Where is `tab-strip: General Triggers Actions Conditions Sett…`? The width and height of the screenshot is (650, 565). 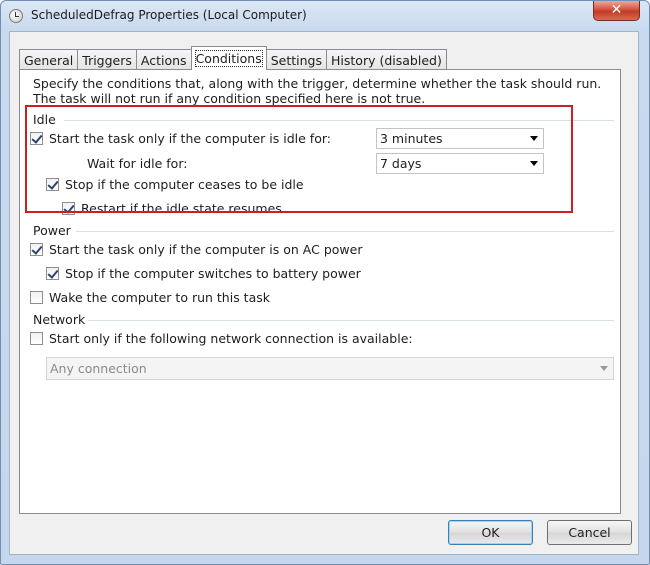
tab-strip: General Triggers Actions Conditions Sett… is located at coordinates (233, 58).